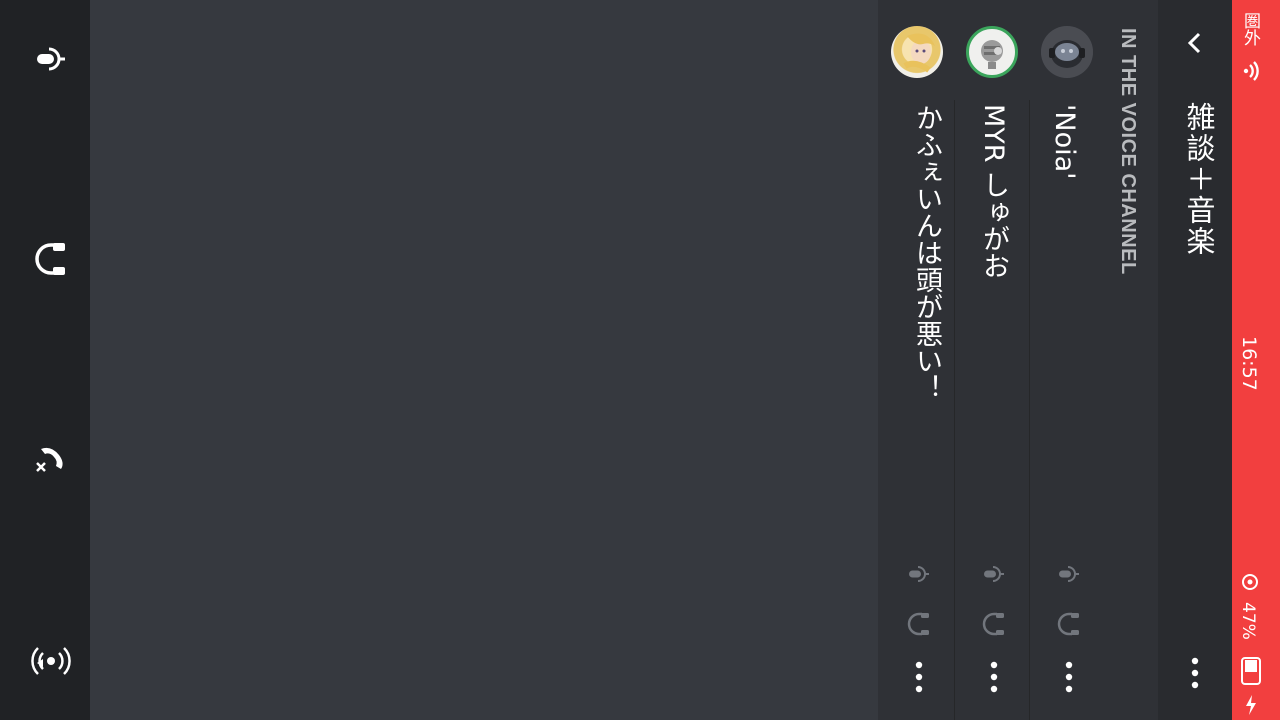 The width and height of the screenshot is (1280, 720). What do you see at coordinates (1064, 142) in the screenshot?
I see `member-name: 'Noia'` at bounding box center [1064, 142].